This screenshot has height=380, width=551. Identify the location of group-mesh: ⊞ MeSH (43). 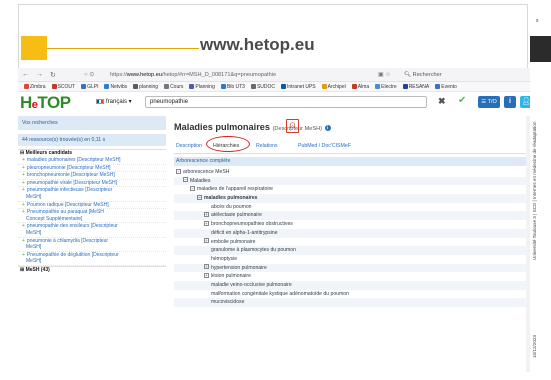
(92, 269).